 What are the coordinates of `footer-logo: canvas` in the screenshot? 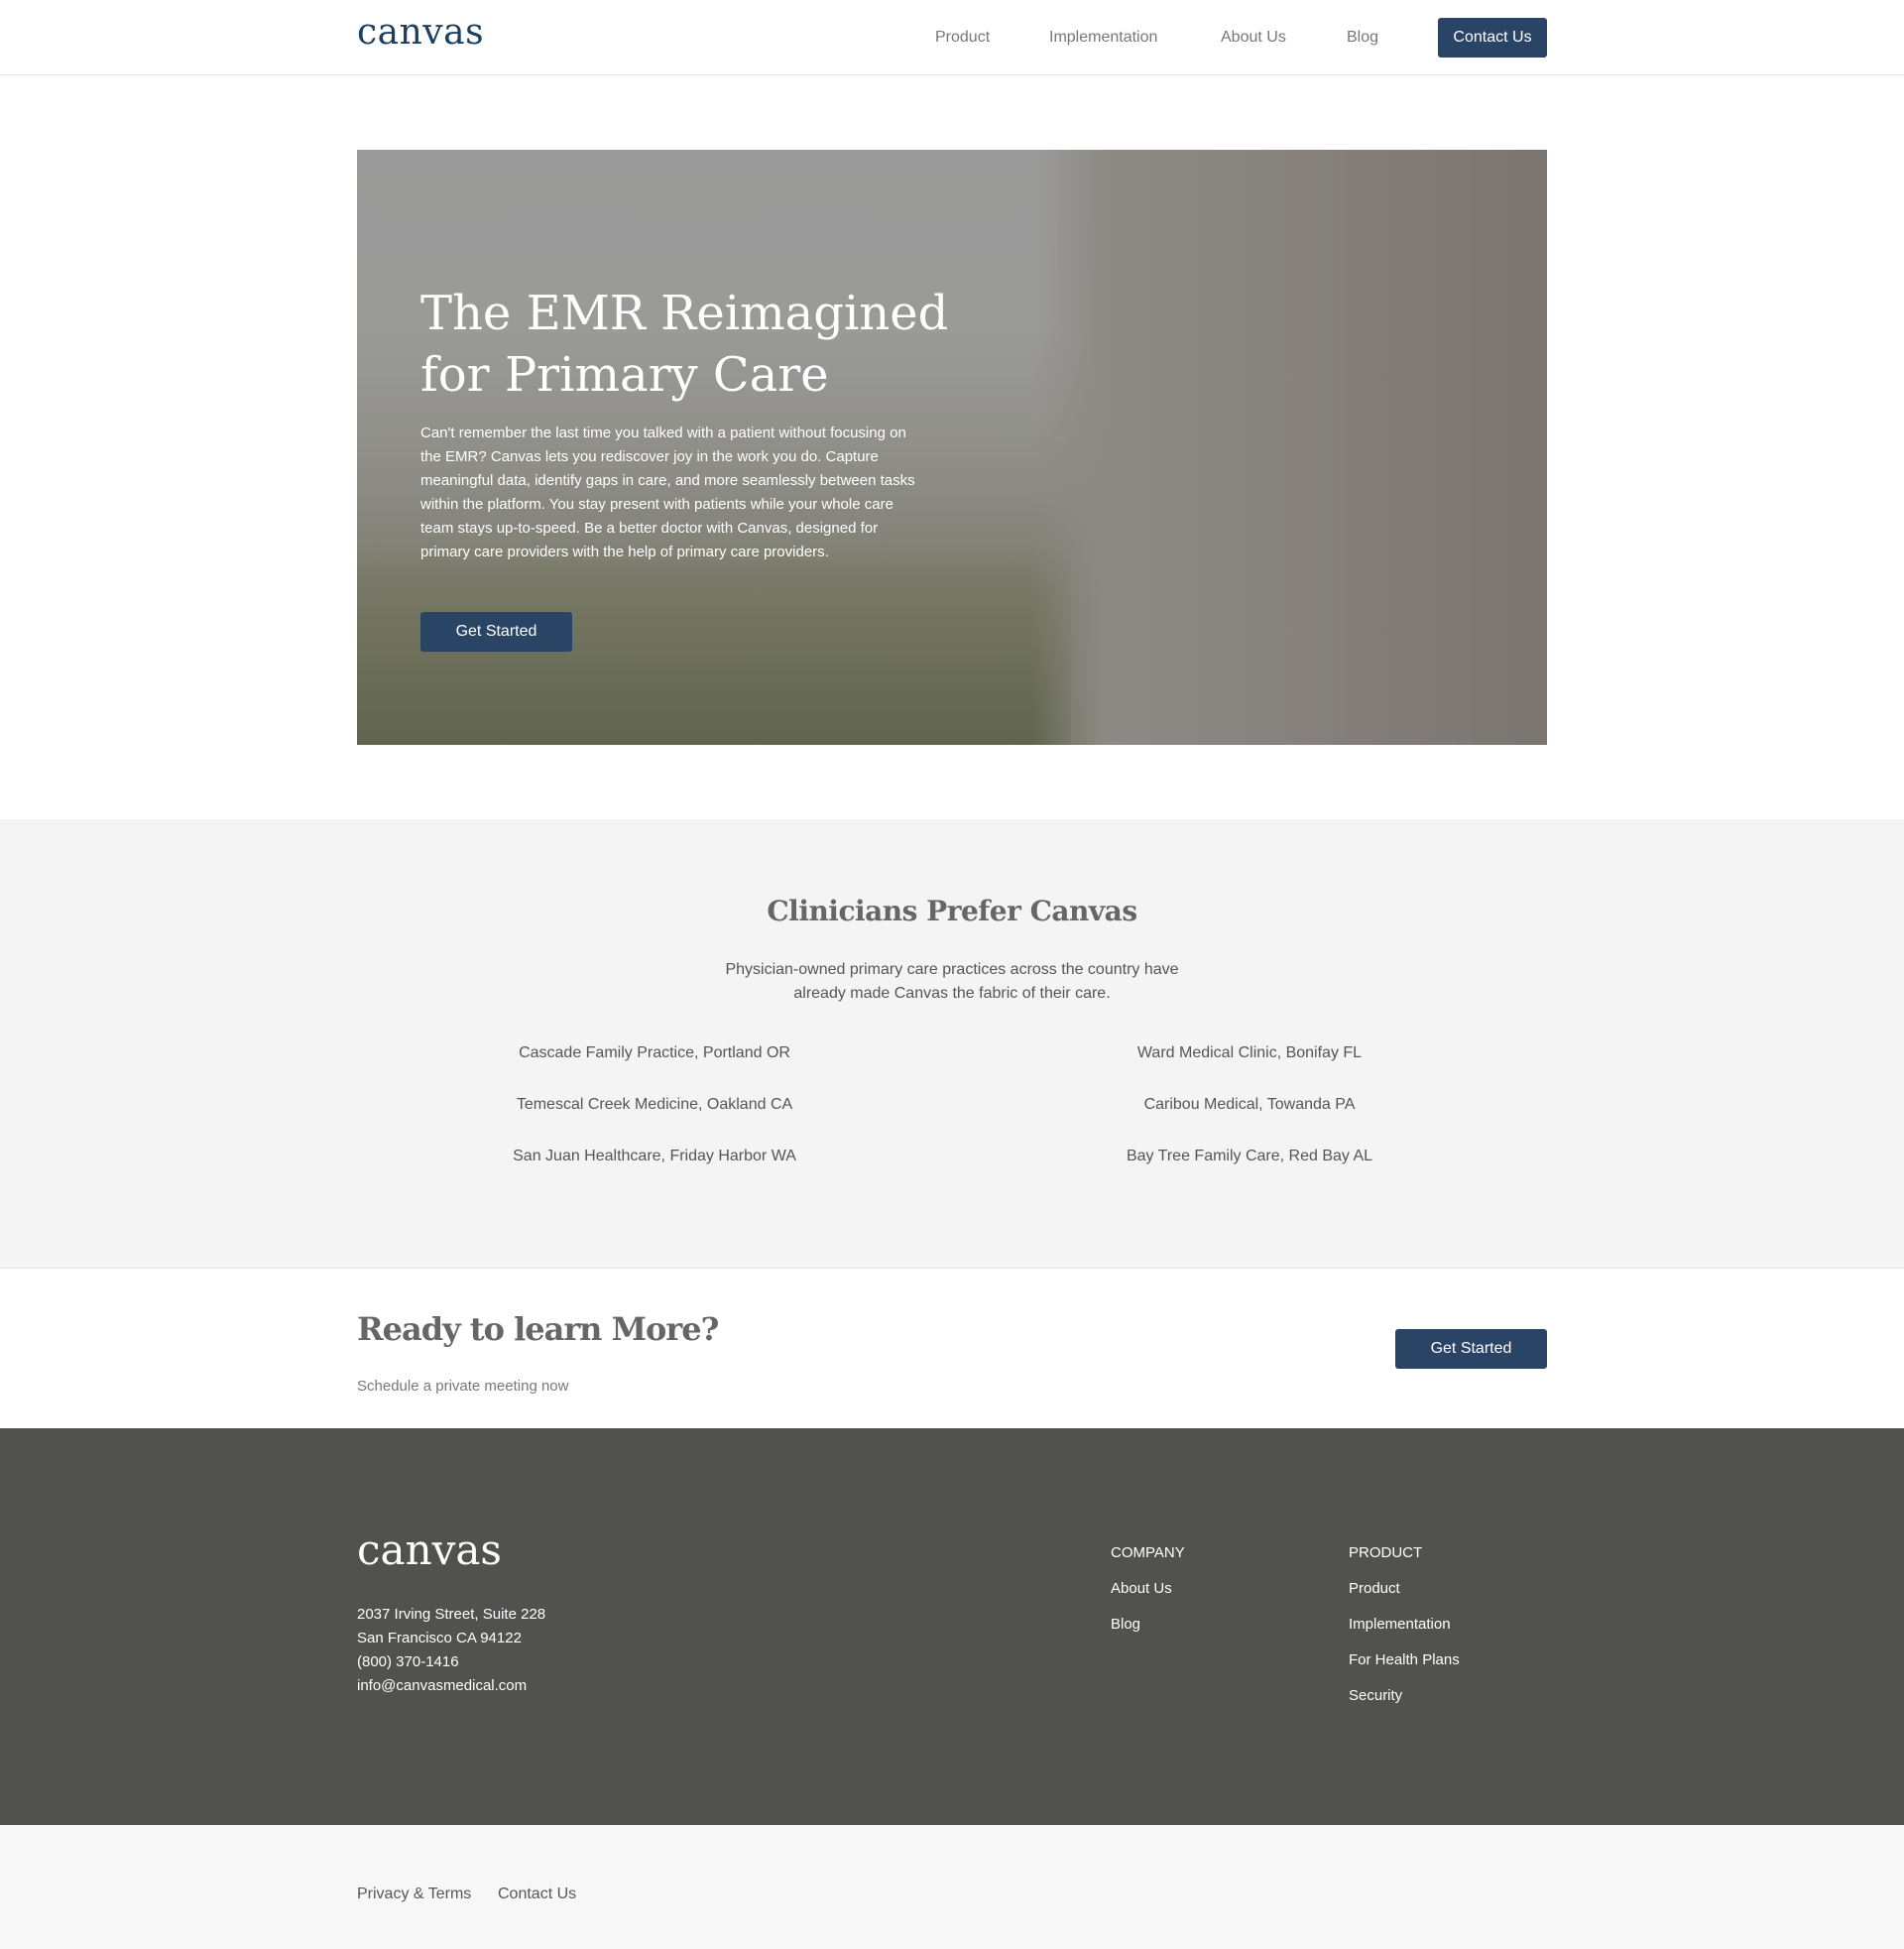 It's located at (429, 1549).